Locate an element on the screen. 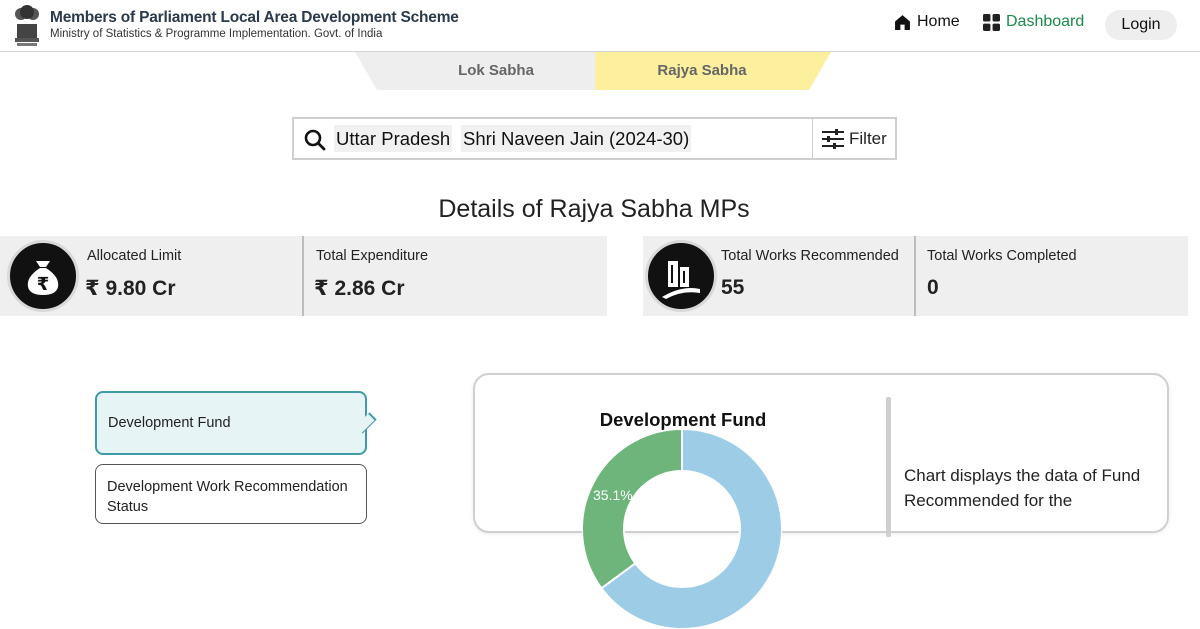  nav-dashboard-label: Dashboard is located at coordinates (1045, 21).